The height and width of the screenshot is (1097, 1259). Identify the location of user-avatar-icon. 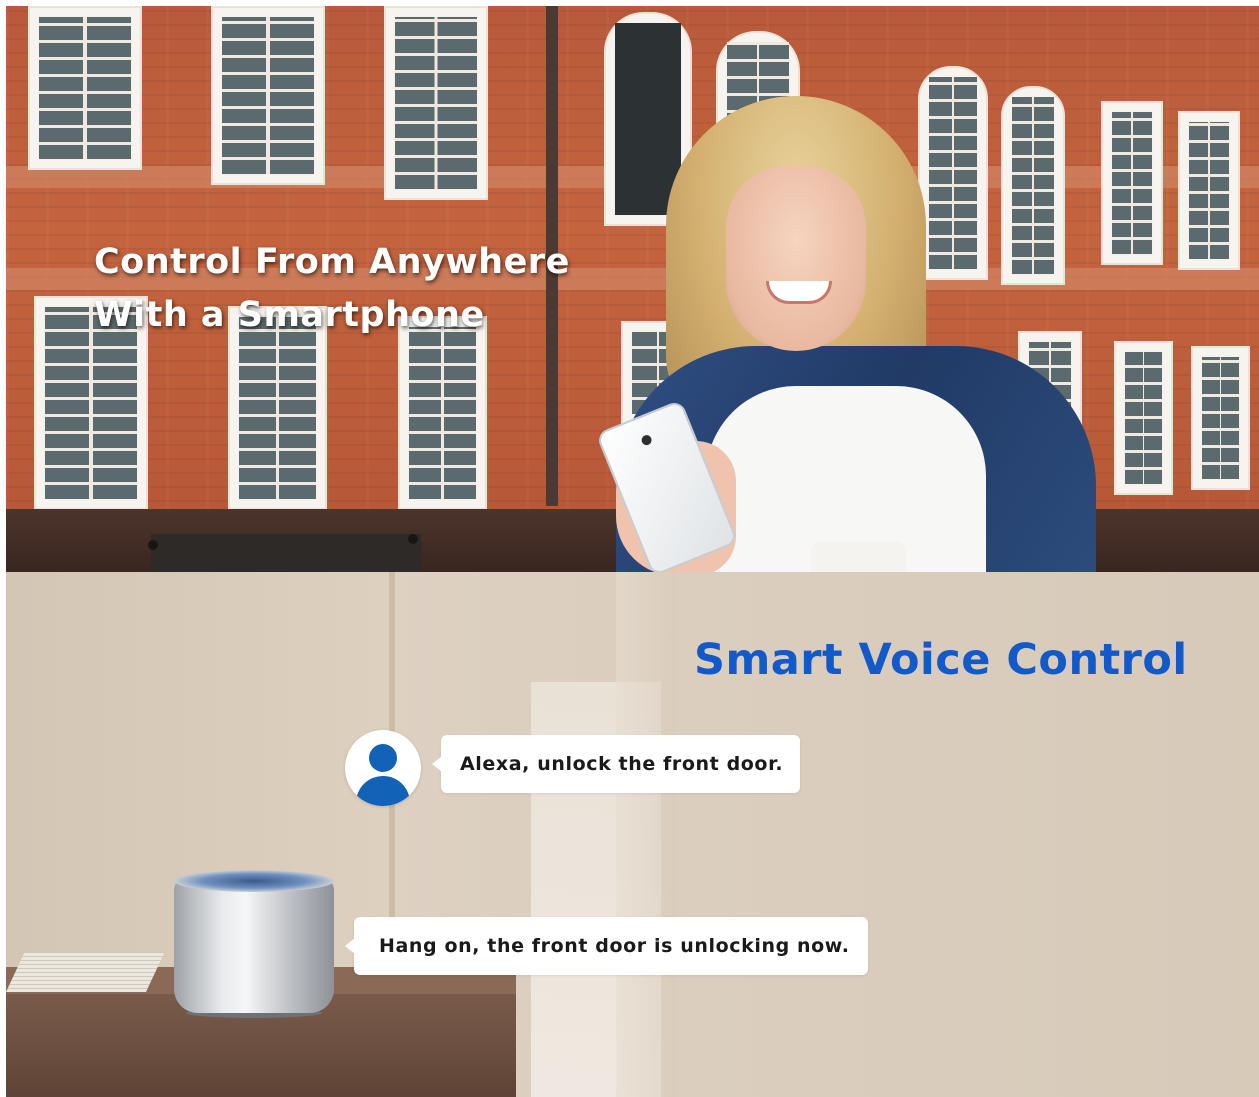
(383, 768).